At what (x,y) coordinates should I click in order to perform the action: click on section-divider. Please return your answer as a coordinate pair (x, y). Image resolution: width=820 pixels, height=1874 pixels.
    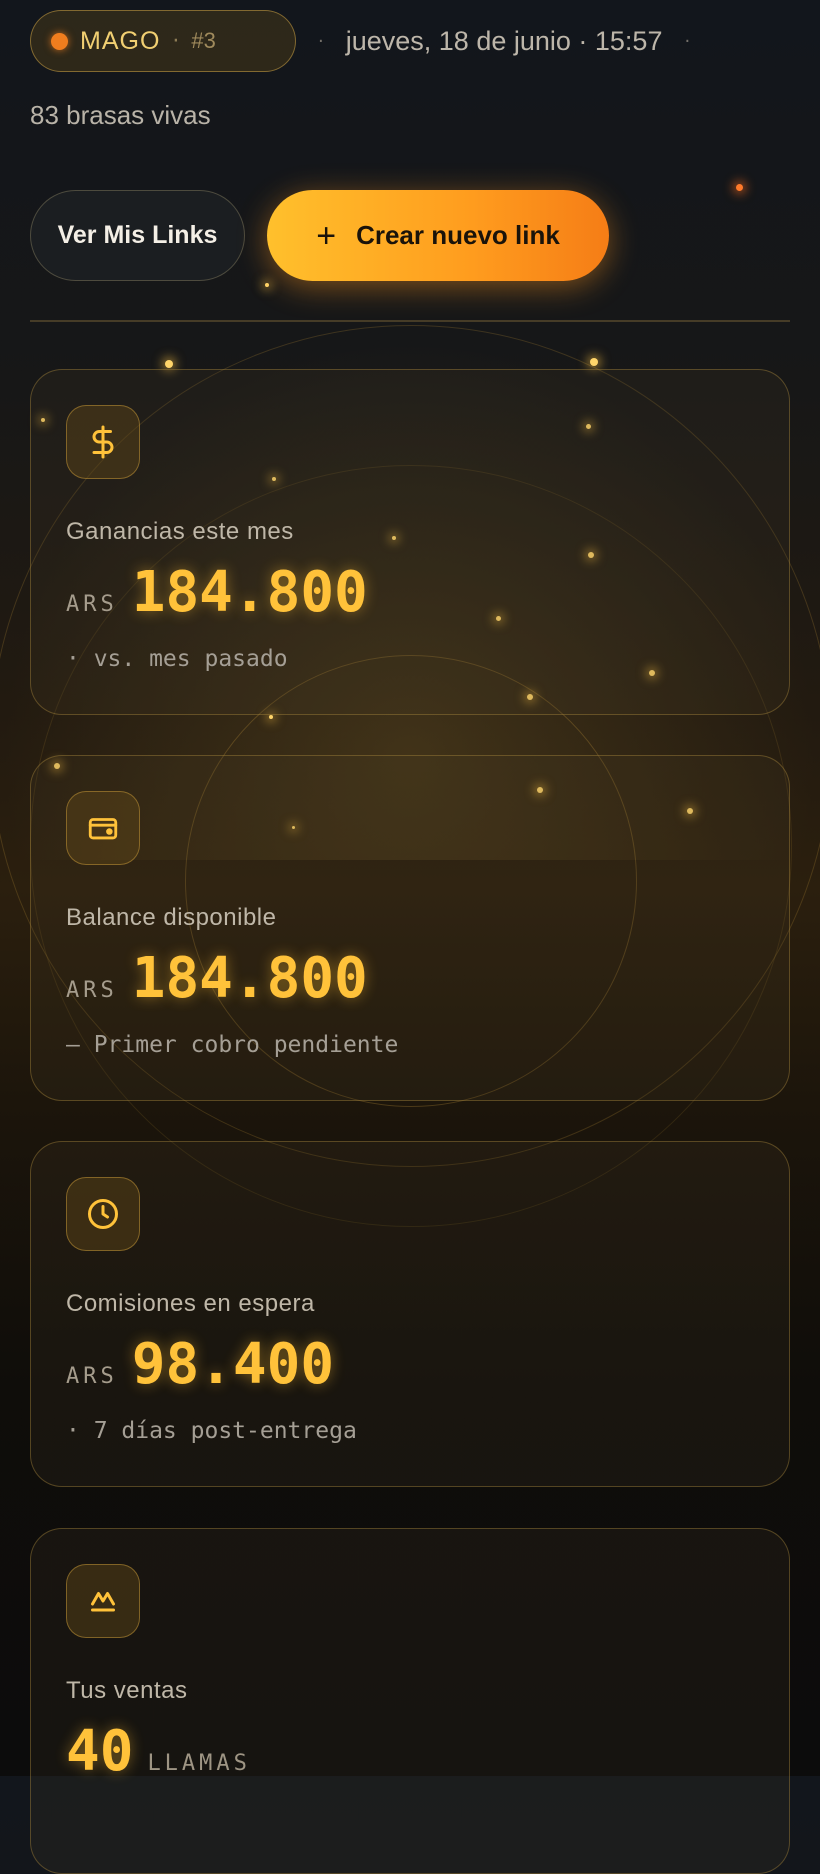
    Looking at the image, I should click on (410, 321).